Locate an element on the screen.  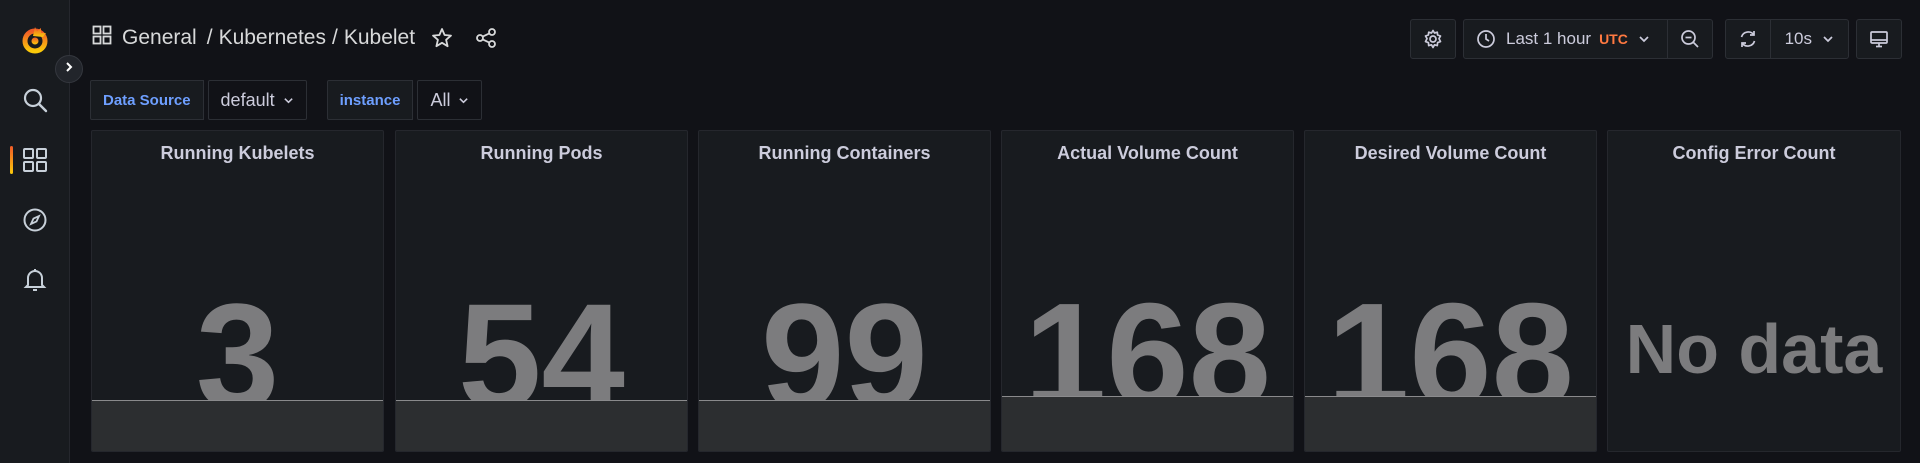
search-icon is located at coordinates (35, 100).